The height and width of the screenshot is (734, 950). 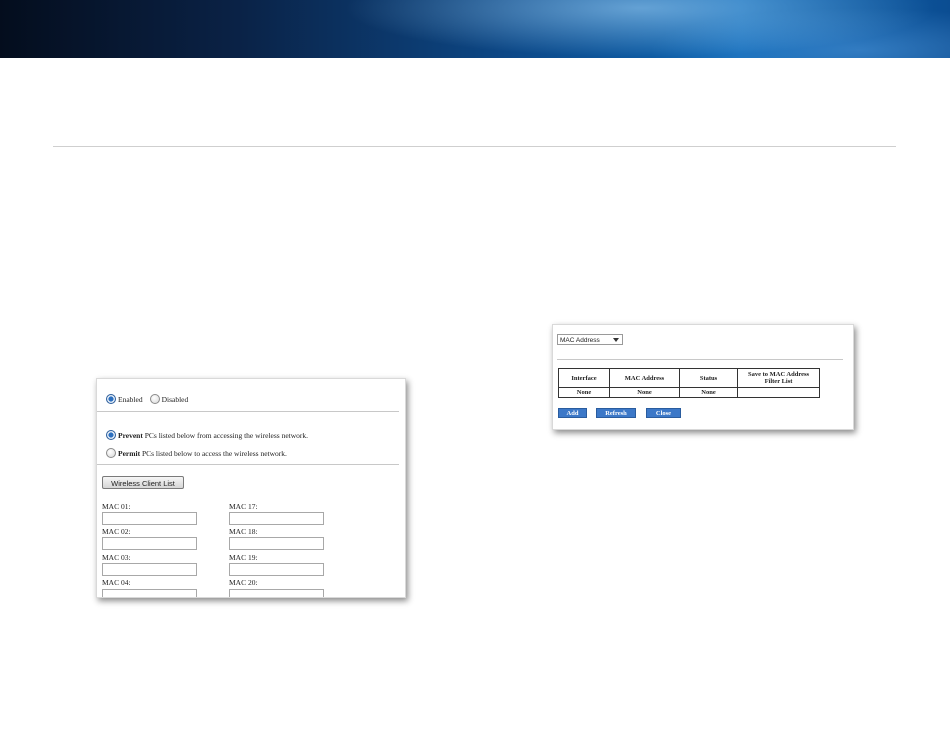 What do you see at coordinates (276, 569) in the screenshot?
I see `mac-19-input` at bounding box center [276, 569].